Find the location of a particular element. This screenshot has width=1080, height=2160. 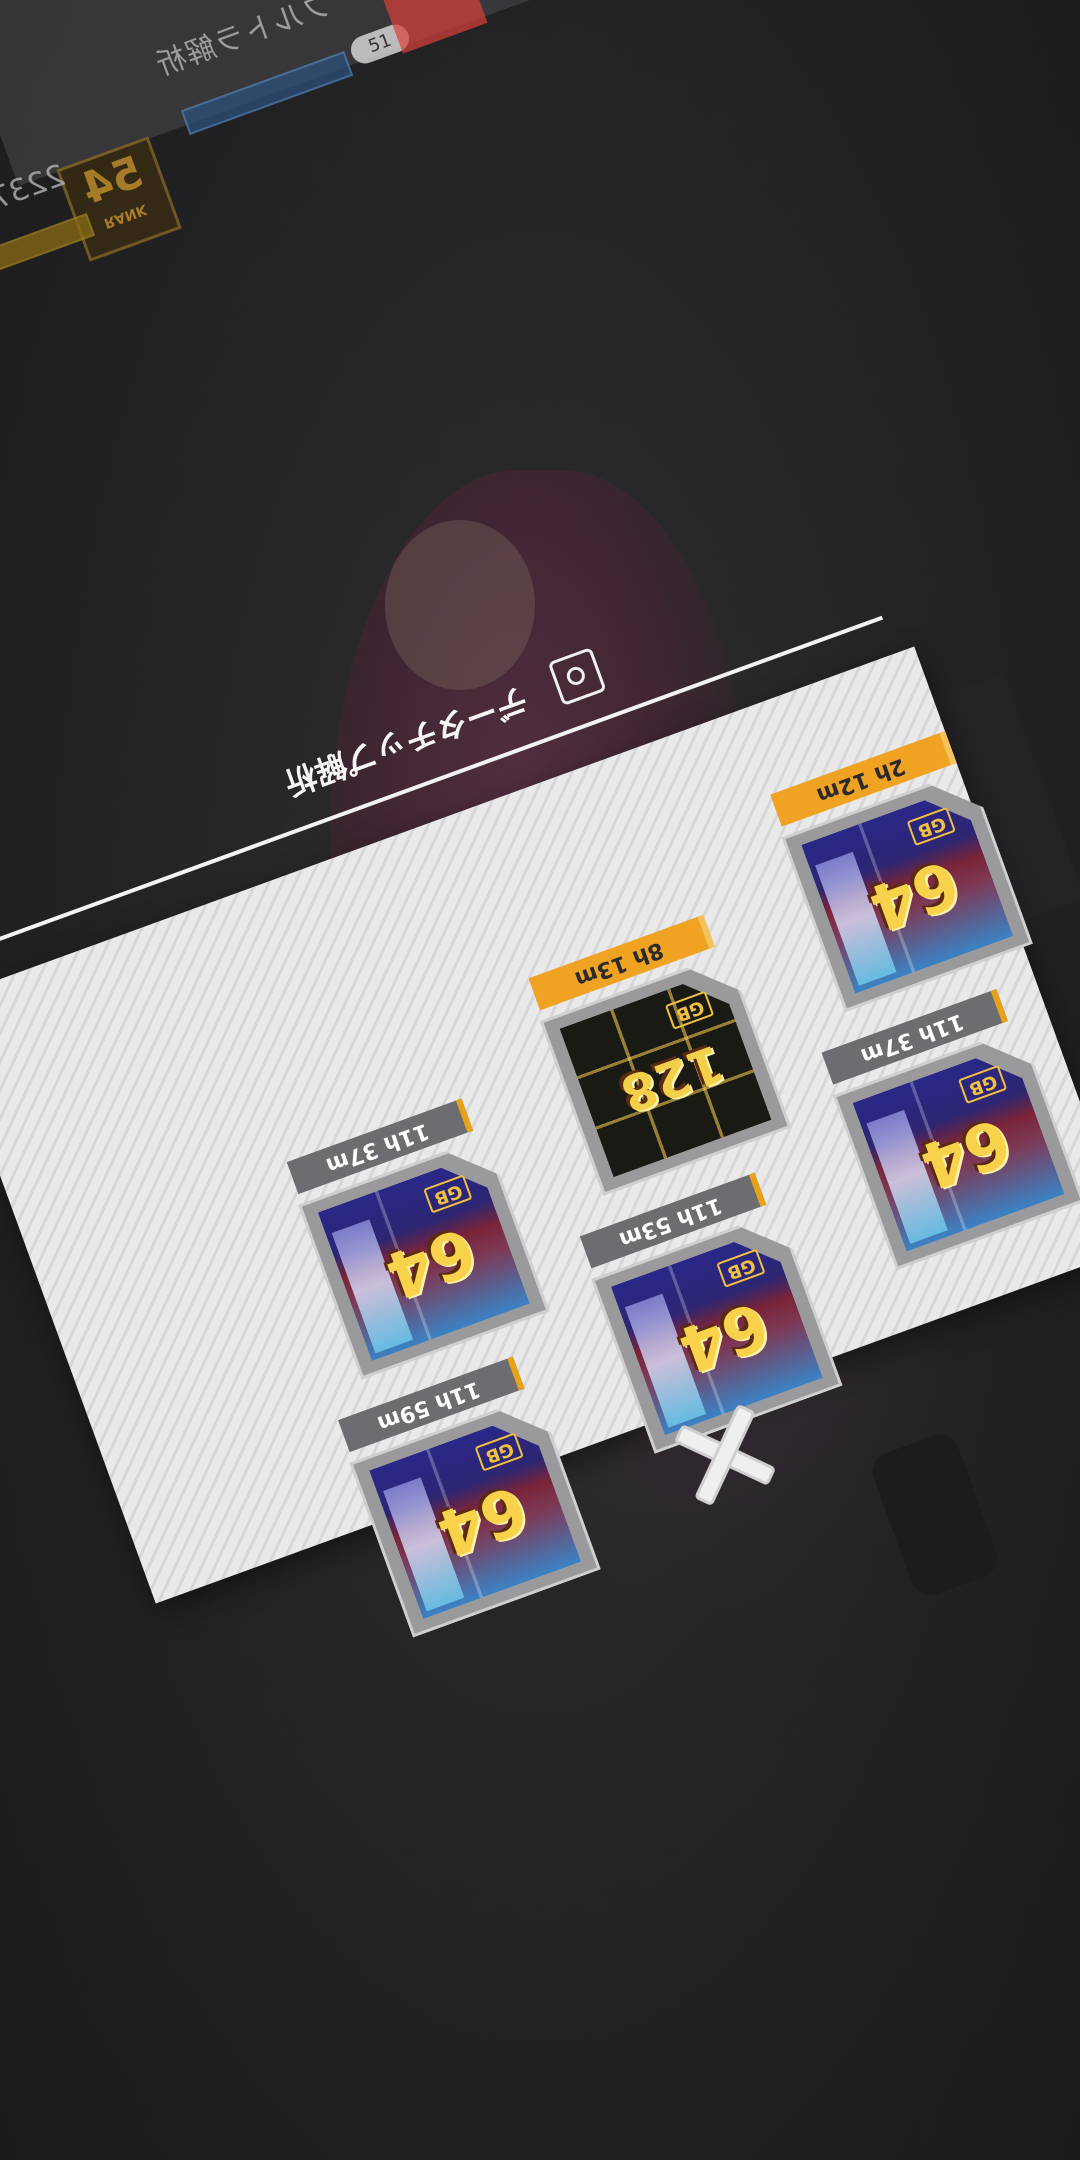

score-text: 2237 is located at coordinates (35, 187).